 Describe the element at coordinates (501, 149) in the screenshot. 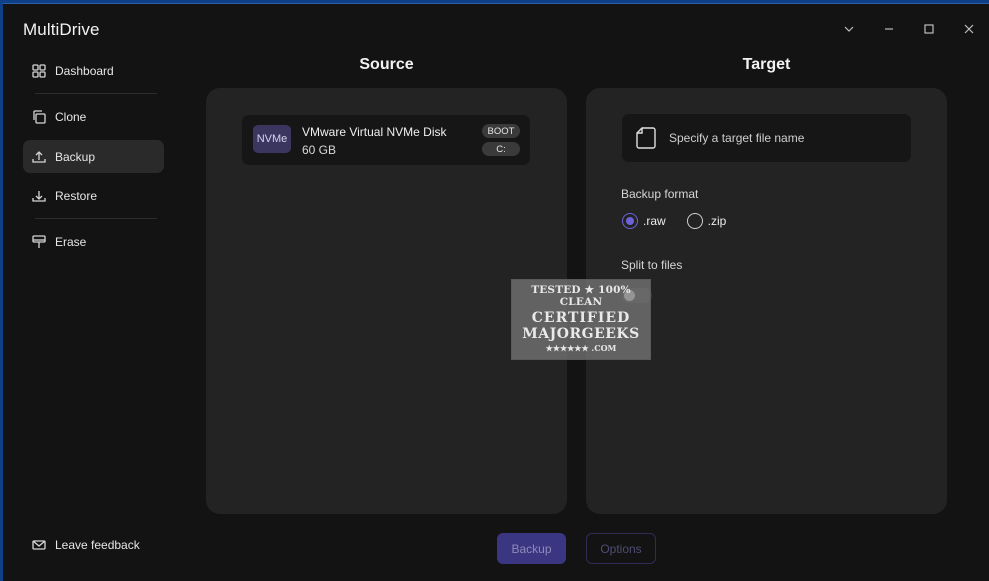

I see `drive-letter-tag: C:` at that location.